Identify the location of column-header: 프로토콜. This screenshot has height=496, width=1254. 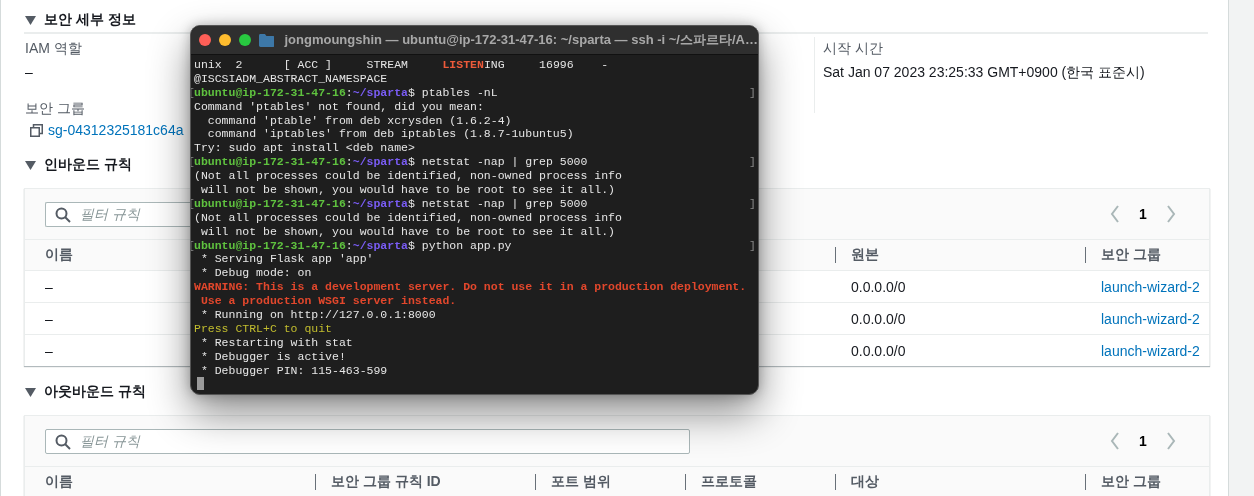
(721, 482).